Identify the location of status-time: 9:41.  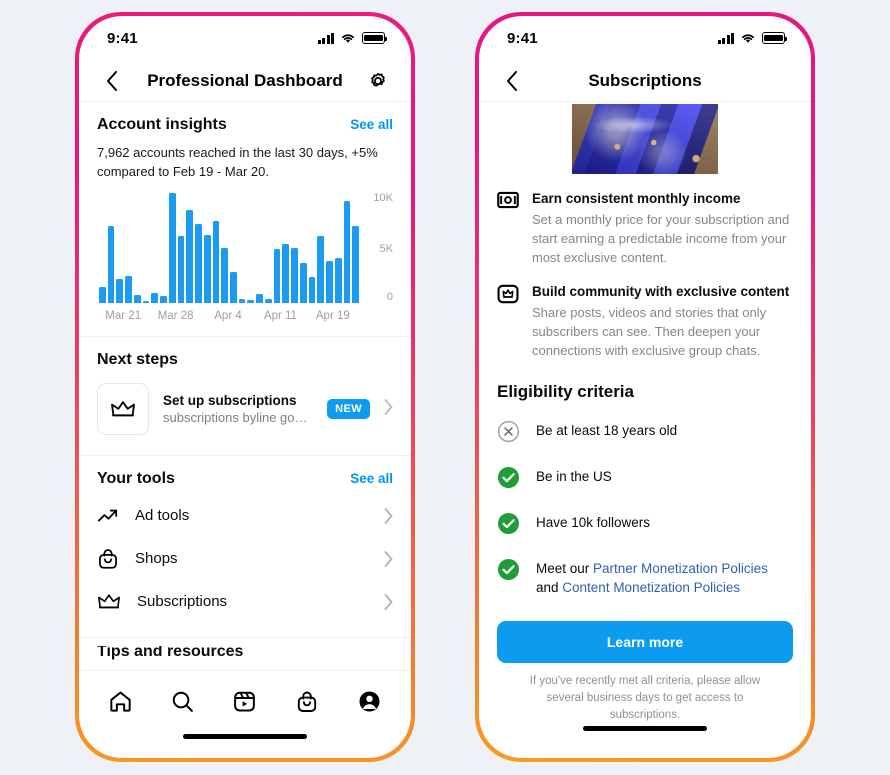
(122, 38).